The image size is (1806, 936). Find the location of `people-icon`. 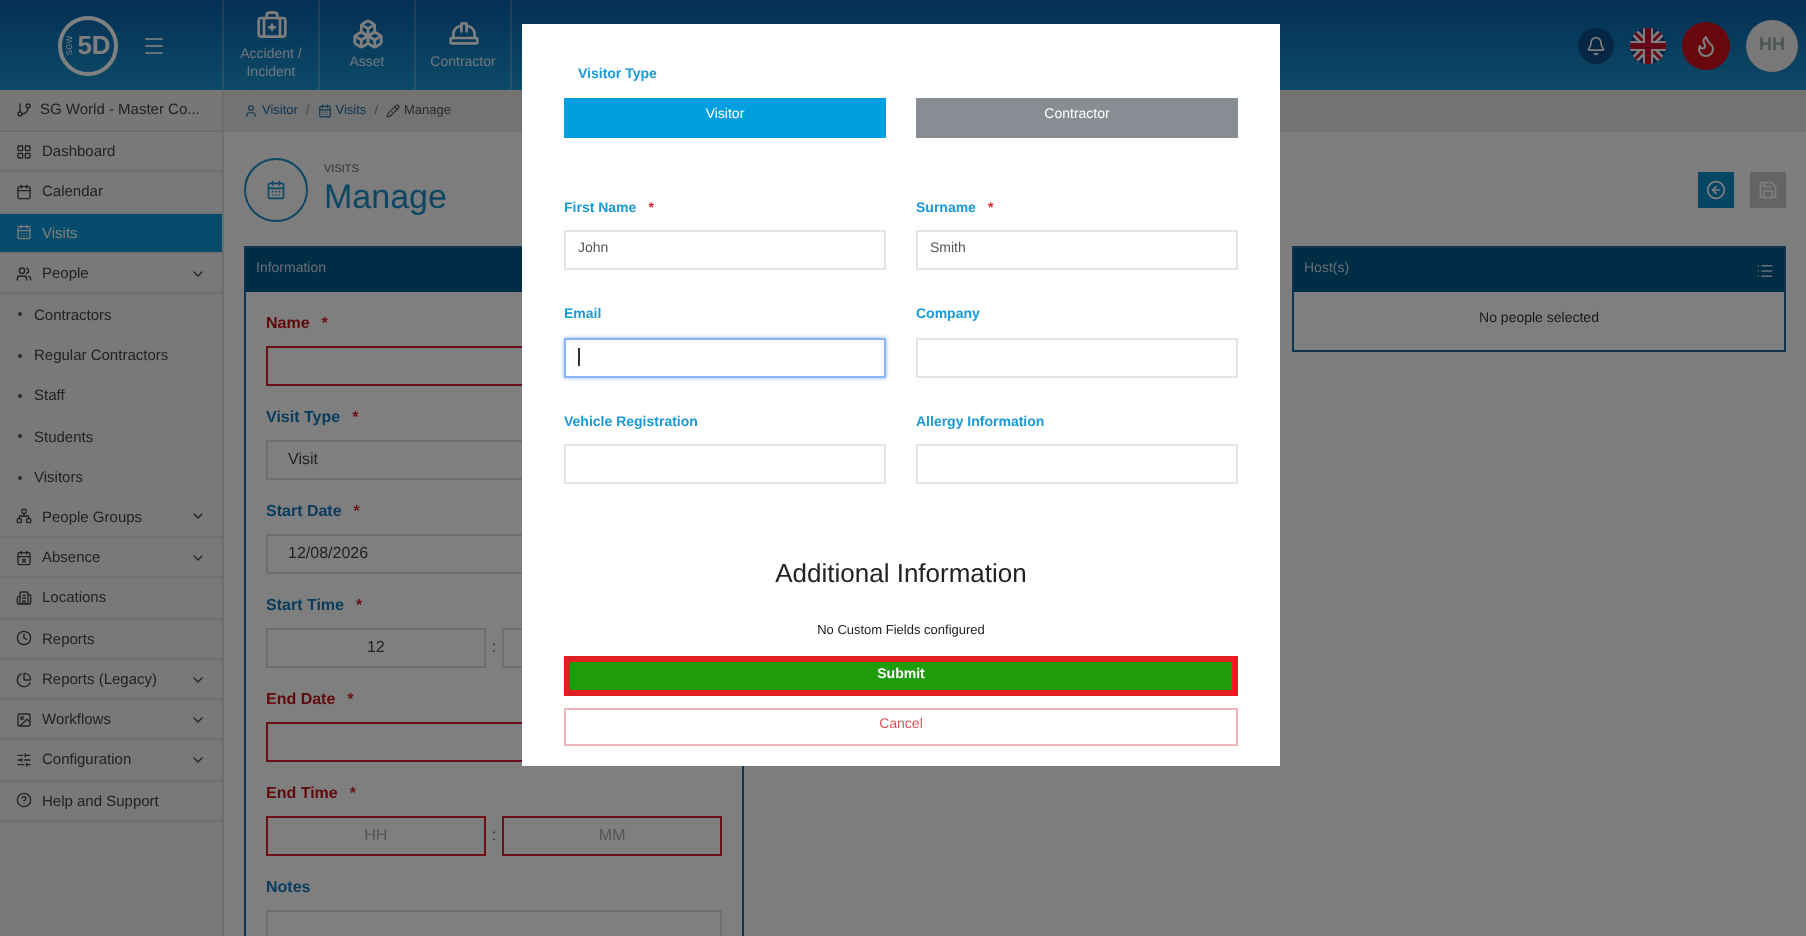

people-icon is located at coordinates (24, 273).